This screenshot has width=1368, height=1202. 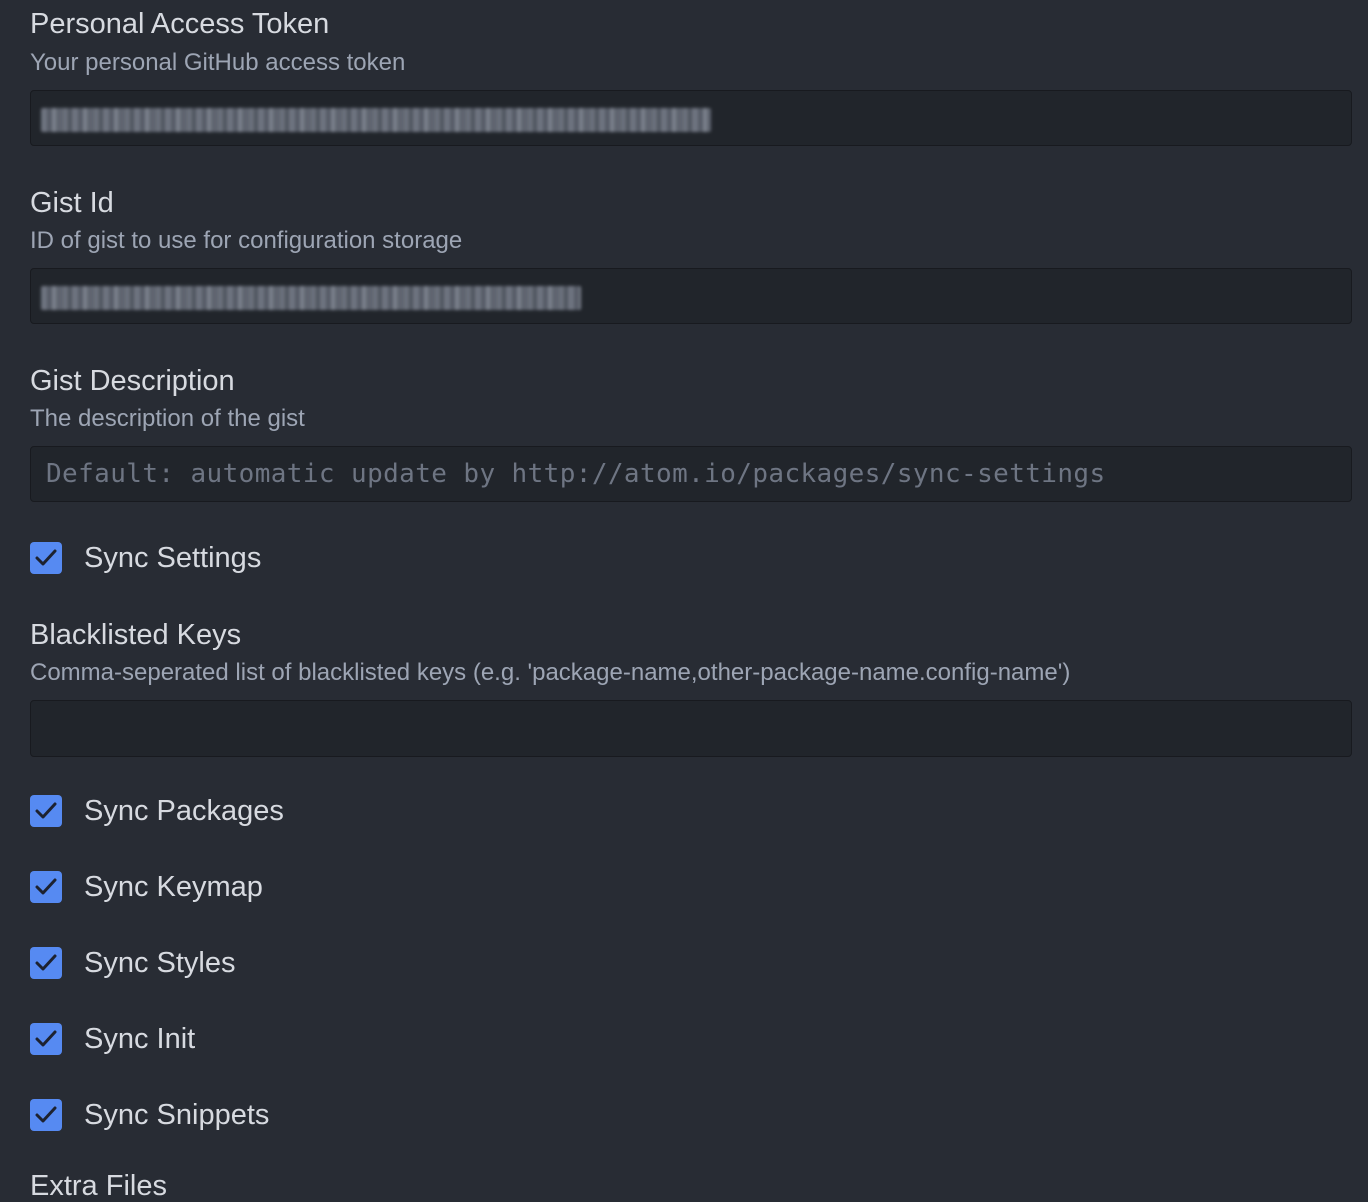 I want to click on redacted-gist-id-value, so click(x=311, y=298).